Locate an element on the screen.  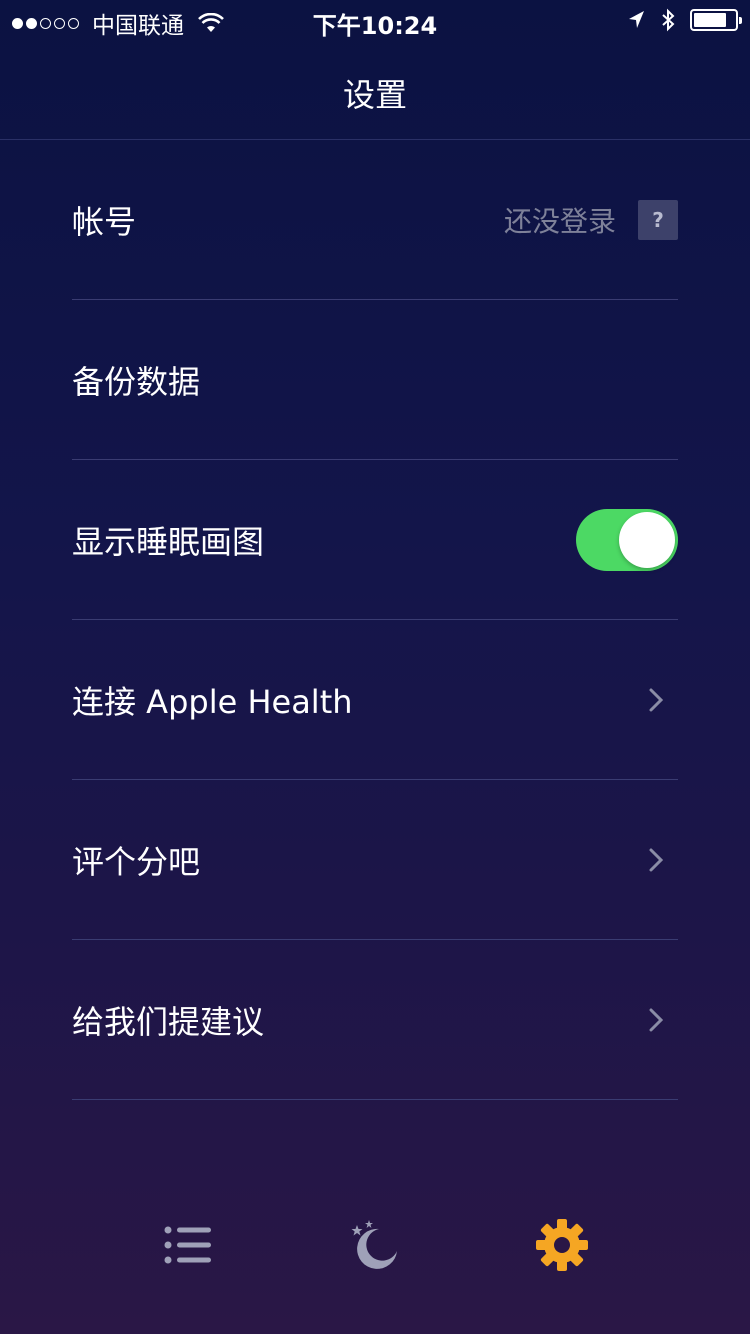
moon-stars-icon is located at coordinates (374, 1244).